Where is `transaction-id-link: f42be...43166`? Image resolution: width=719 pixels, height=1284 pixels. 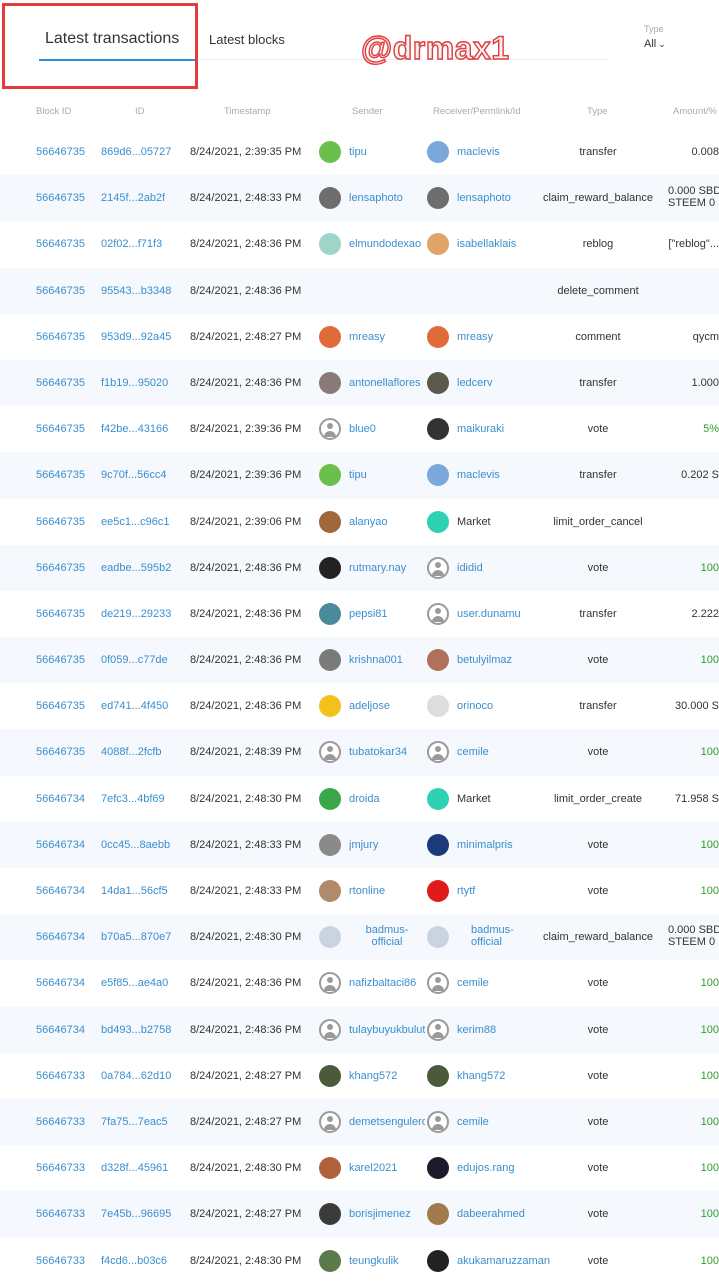 transaction-id-link: f42be...43166 is located at coordinates (134, 429).